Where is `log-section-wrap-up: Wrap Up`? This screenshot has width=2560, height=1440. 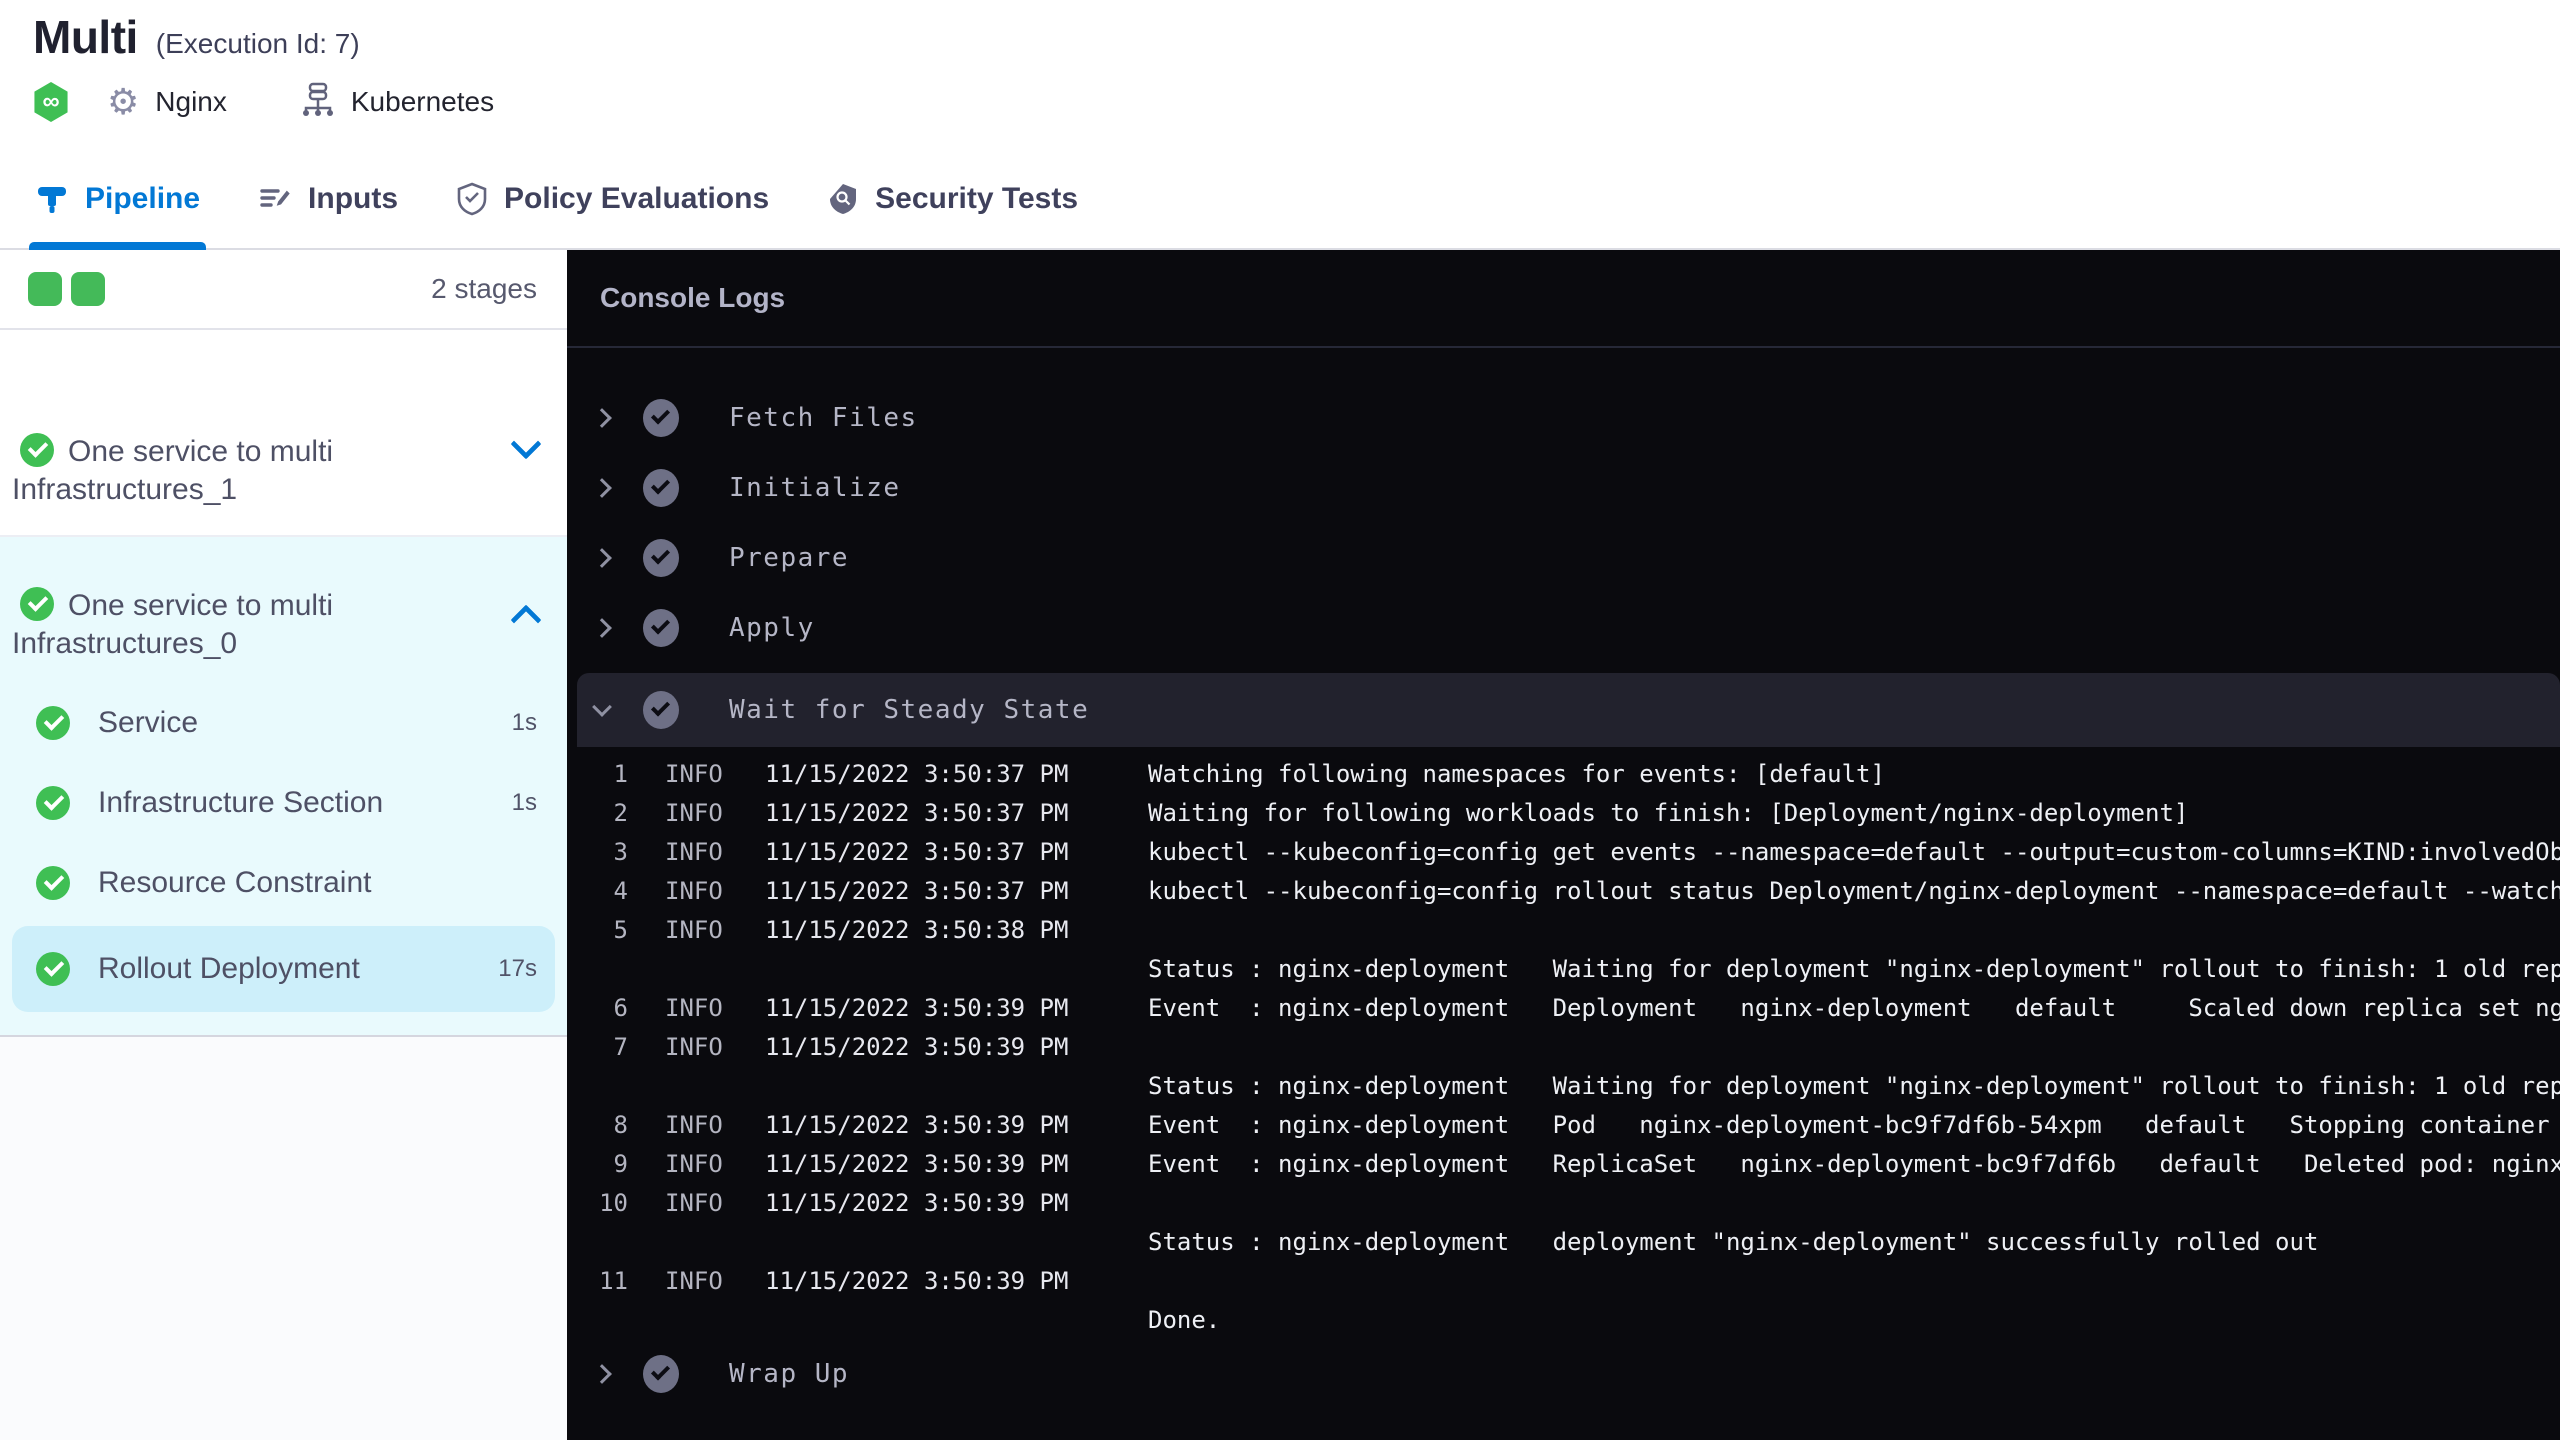
log-section-wrap-up: Wrap Up is located at coordinates (1563, 1374).